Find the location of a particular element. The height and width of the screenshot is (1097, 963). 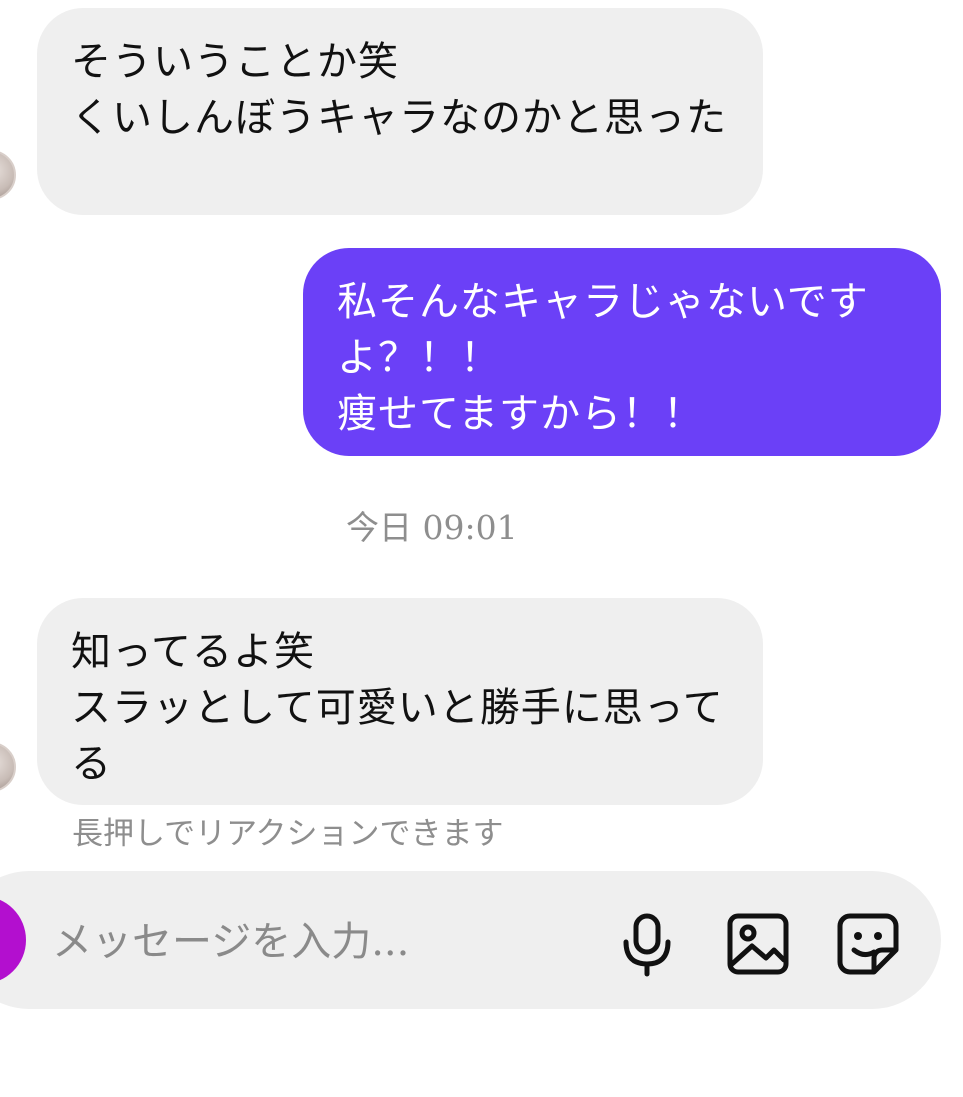

sticker-icon is located at coordinates (868, 944).